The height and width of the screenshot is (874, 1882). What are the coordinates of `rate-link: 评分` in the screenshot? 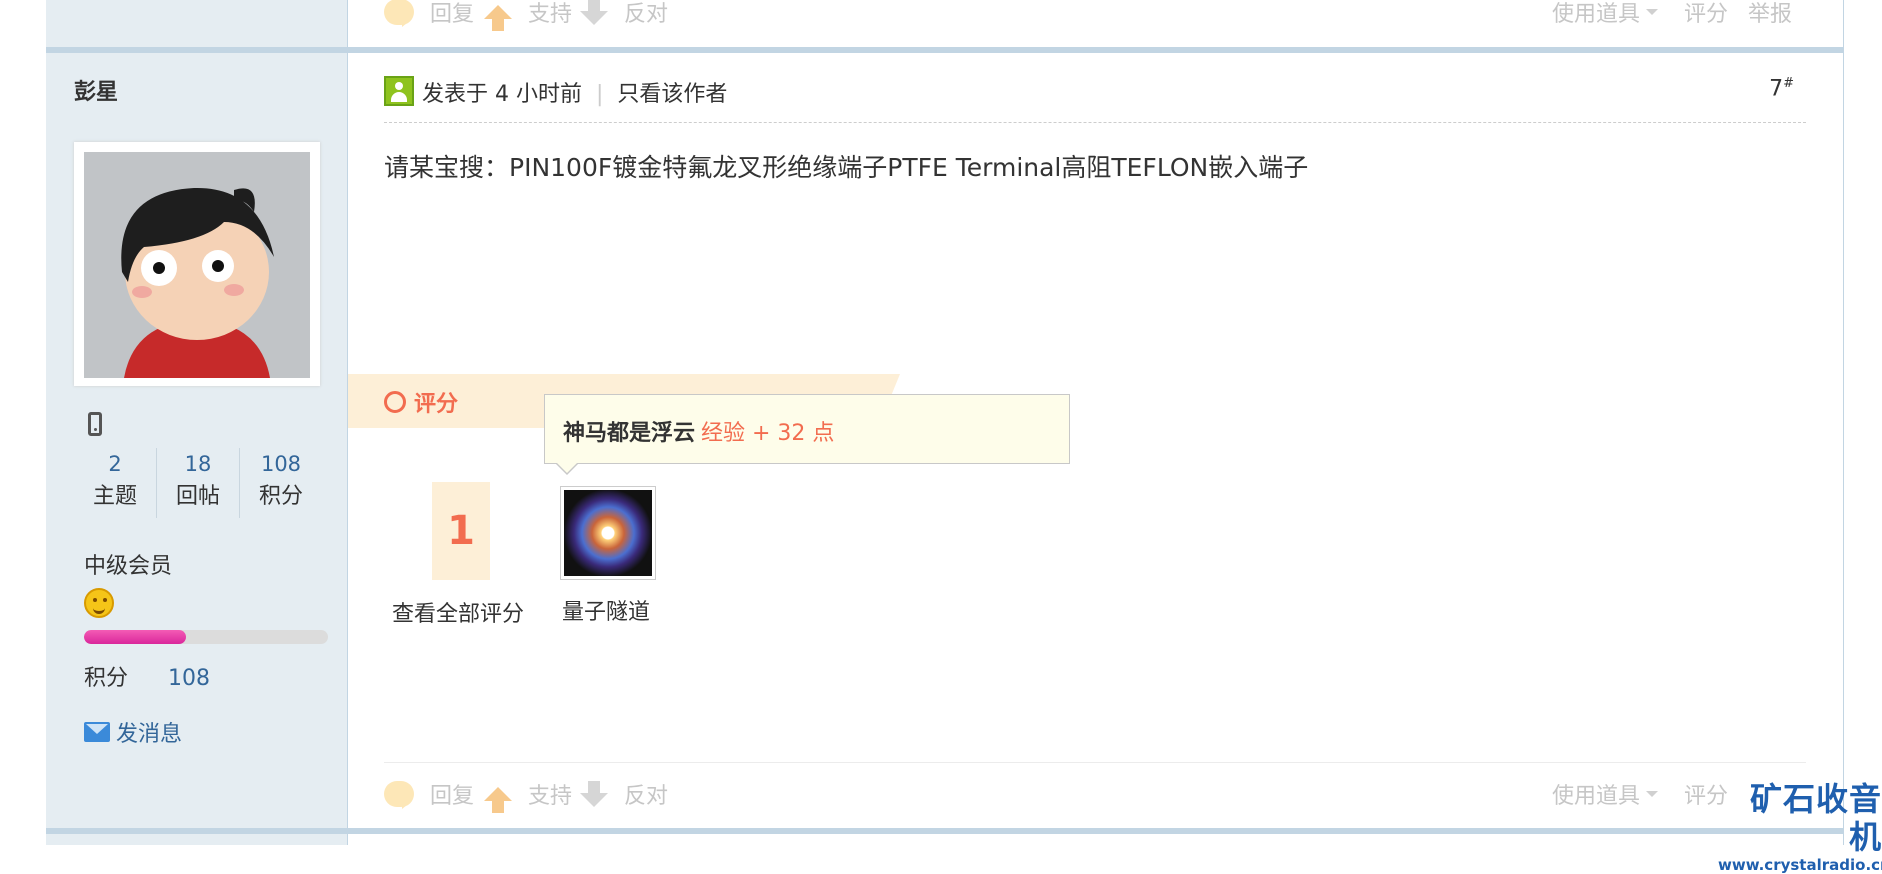 It's located at (1706, 14).